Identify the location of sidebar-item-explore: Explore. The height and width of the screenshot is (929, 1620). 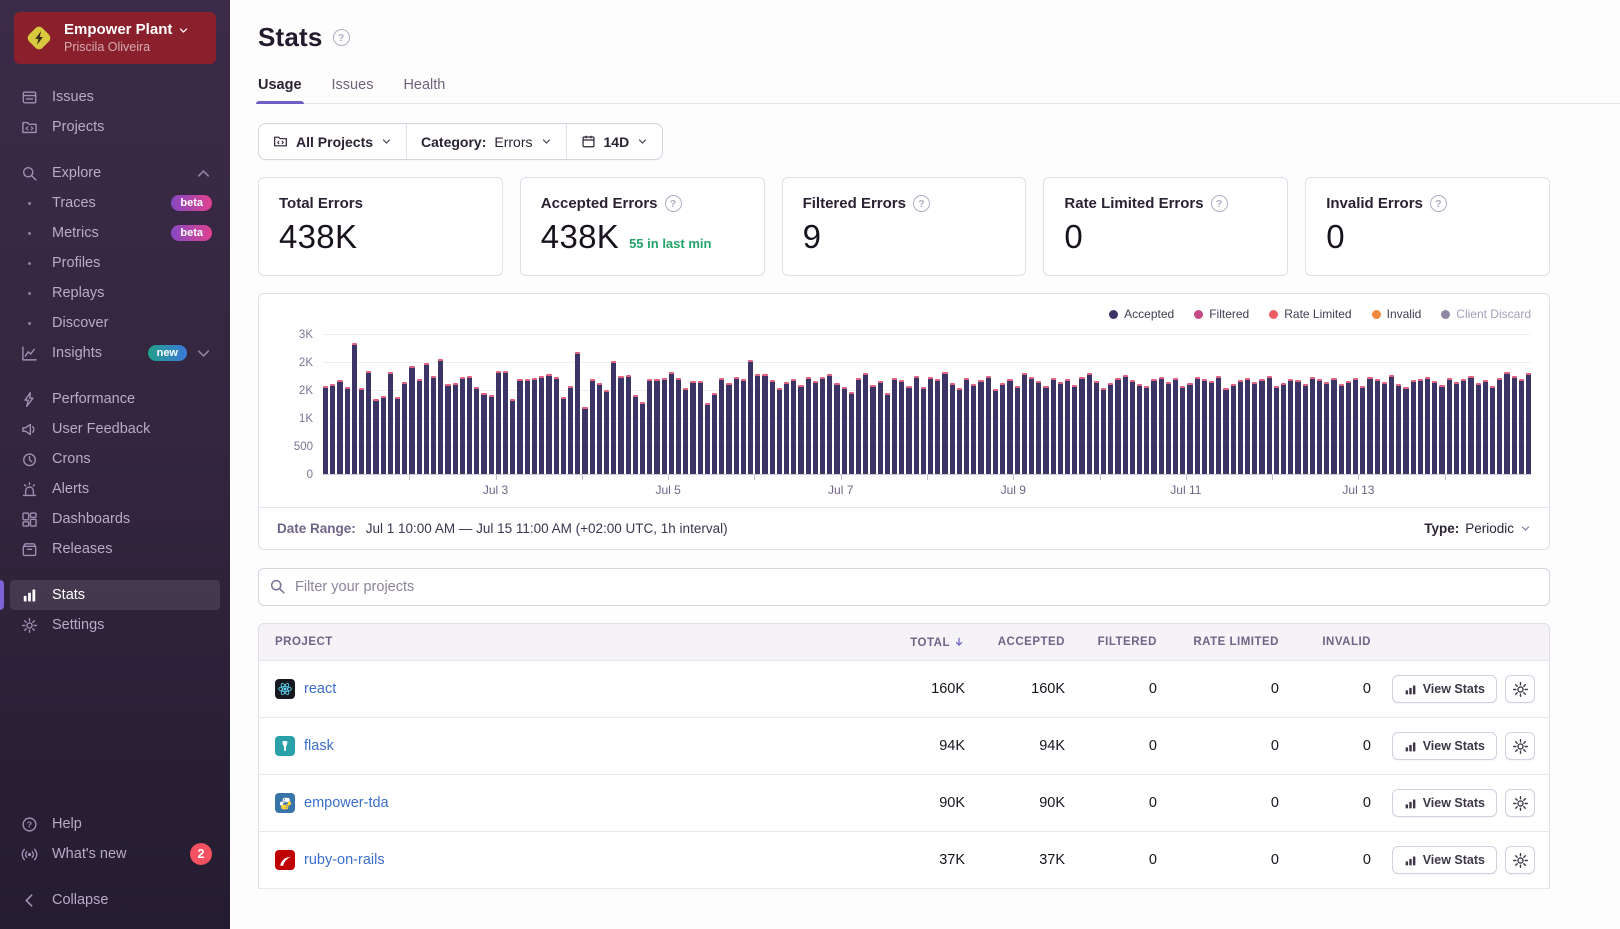
(115, 173).